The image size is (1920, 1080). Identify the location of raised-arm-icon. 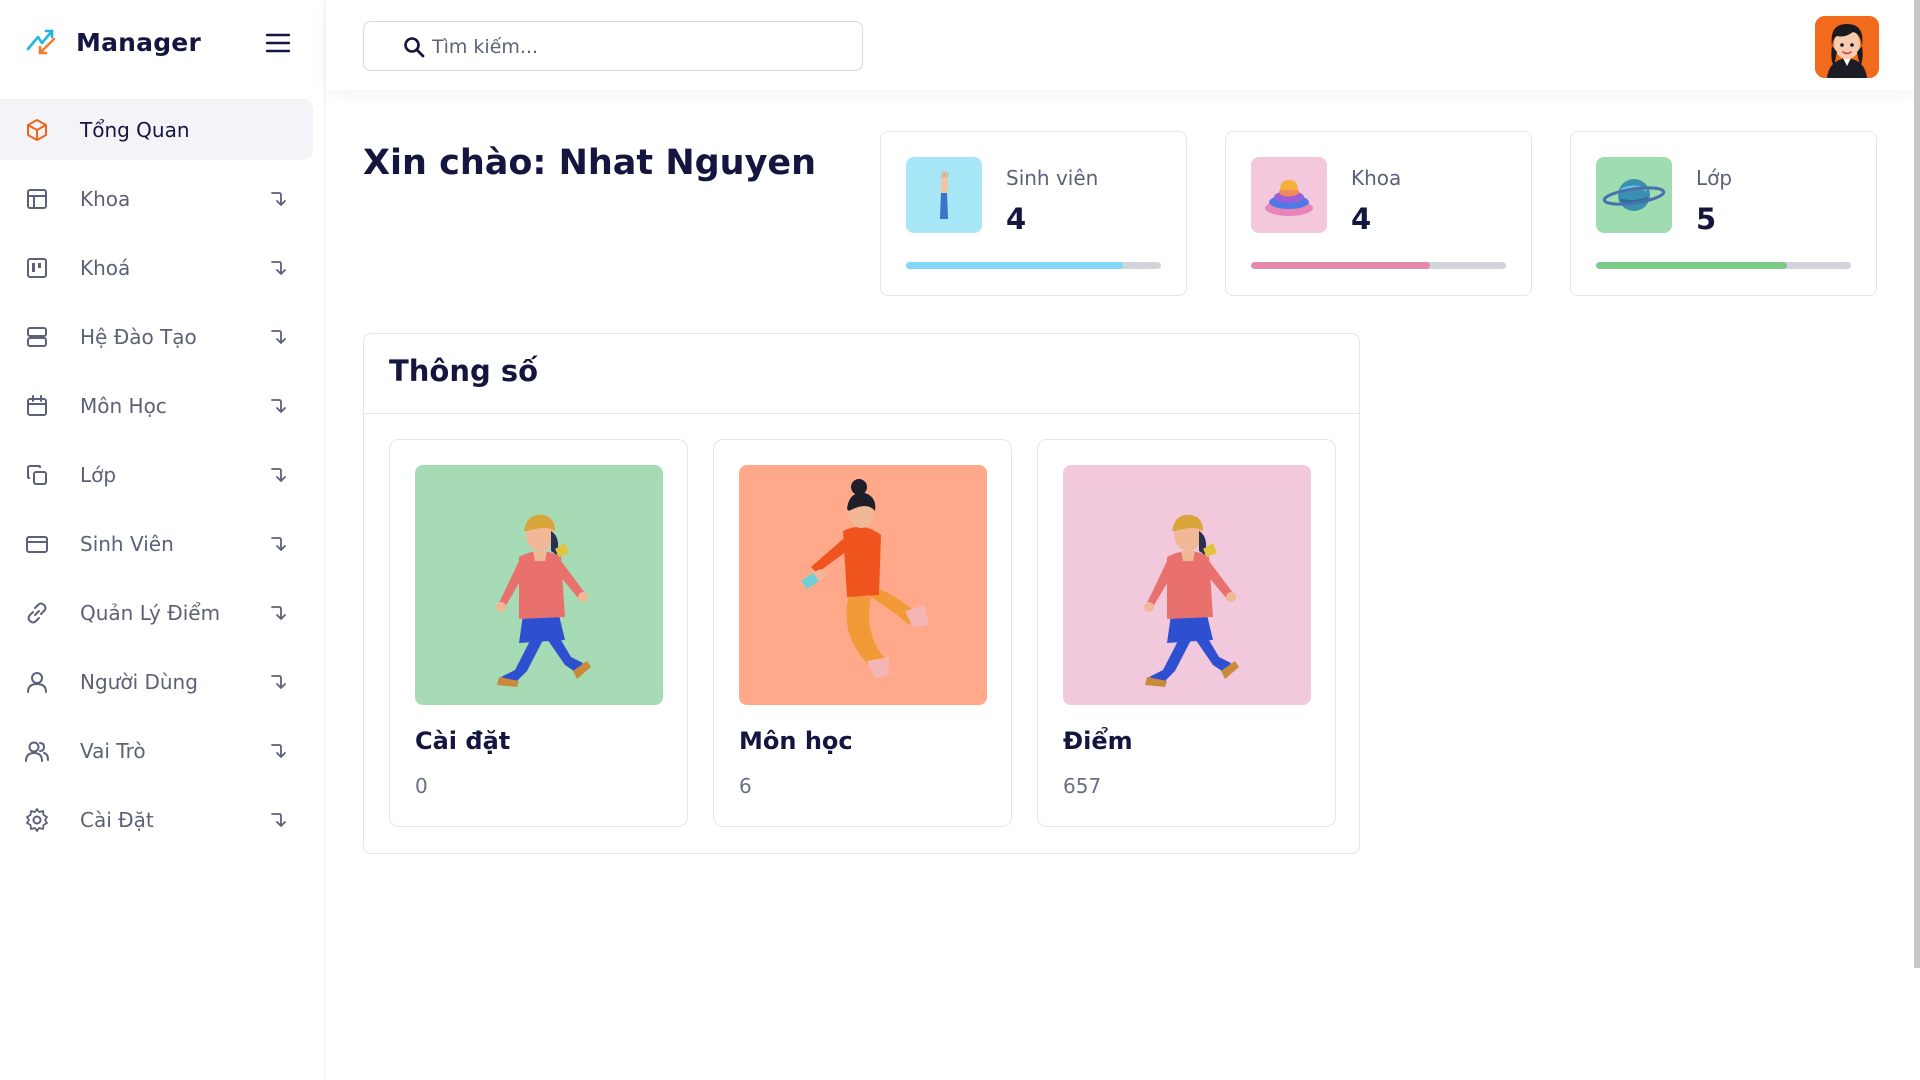
(944, 195).